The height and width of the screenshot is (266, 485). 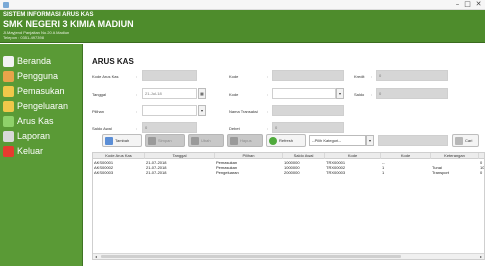 What do you see at coordinates (359, 94) in the screenshot?
I see `saldo-label: Saldo` at bounding box center [359, 94].